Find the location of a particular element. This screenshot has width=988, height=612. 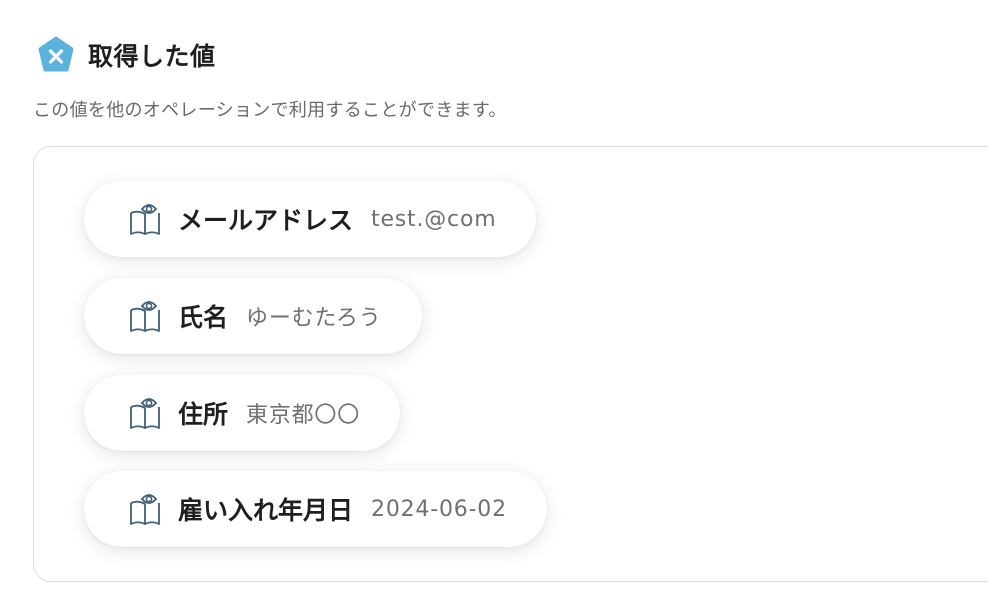

field-chip-name: 氏名 ゆーむたろう is located at coordinates (253, 316).